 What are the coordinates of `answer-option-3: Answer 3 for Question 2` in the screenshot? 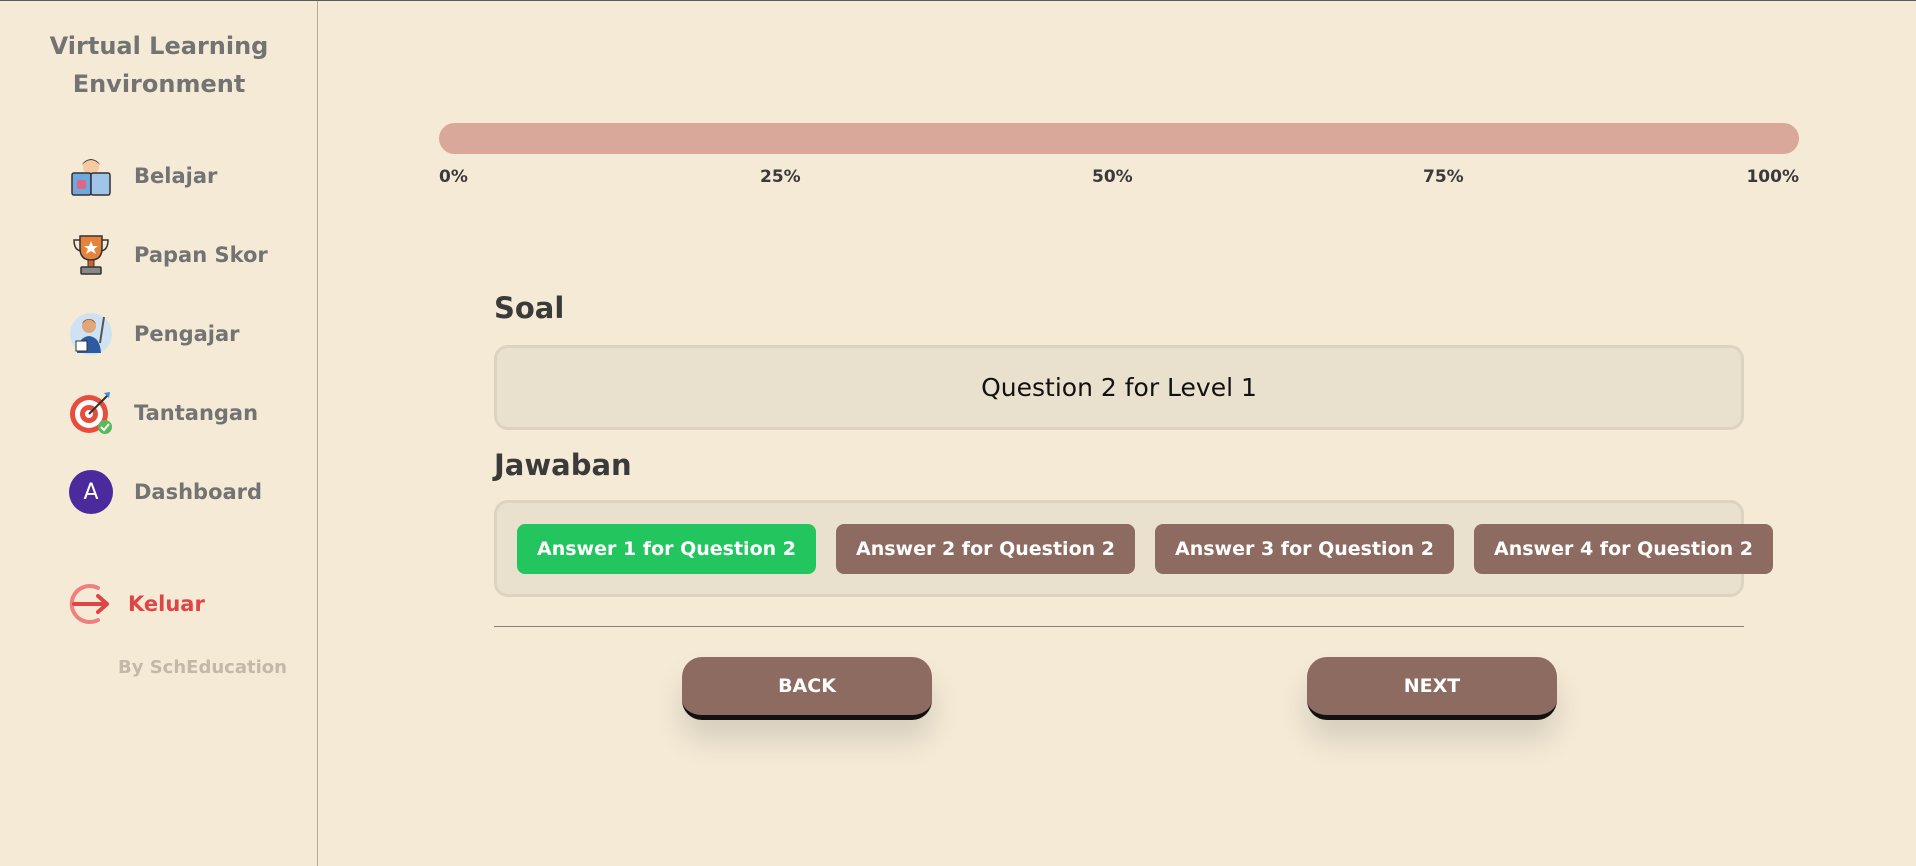 It's located at (1304, 548).